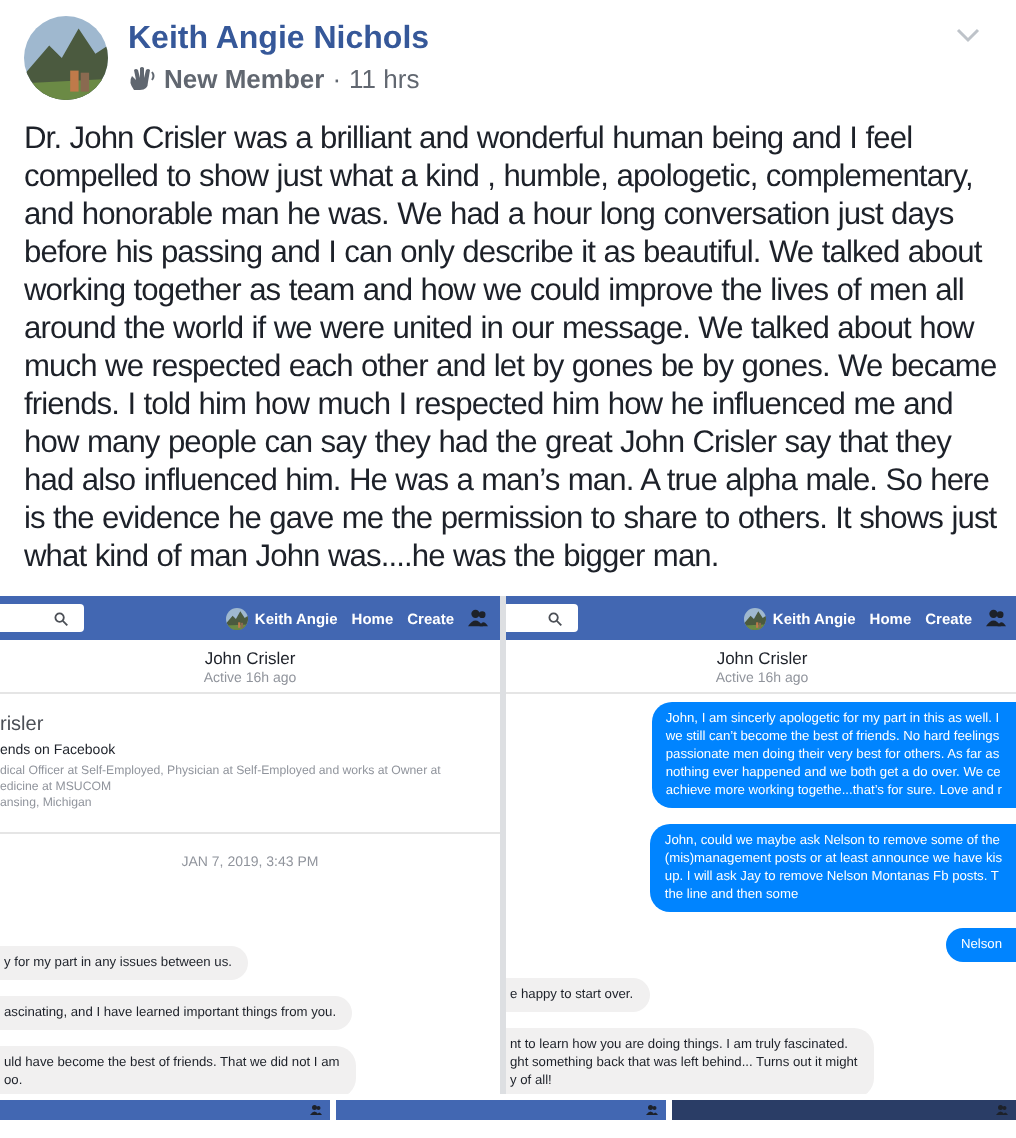  What do you see at coordinates (968, 36) in the screenshot?
I see `chevron-down-icon` at bounding box center [968, 36].